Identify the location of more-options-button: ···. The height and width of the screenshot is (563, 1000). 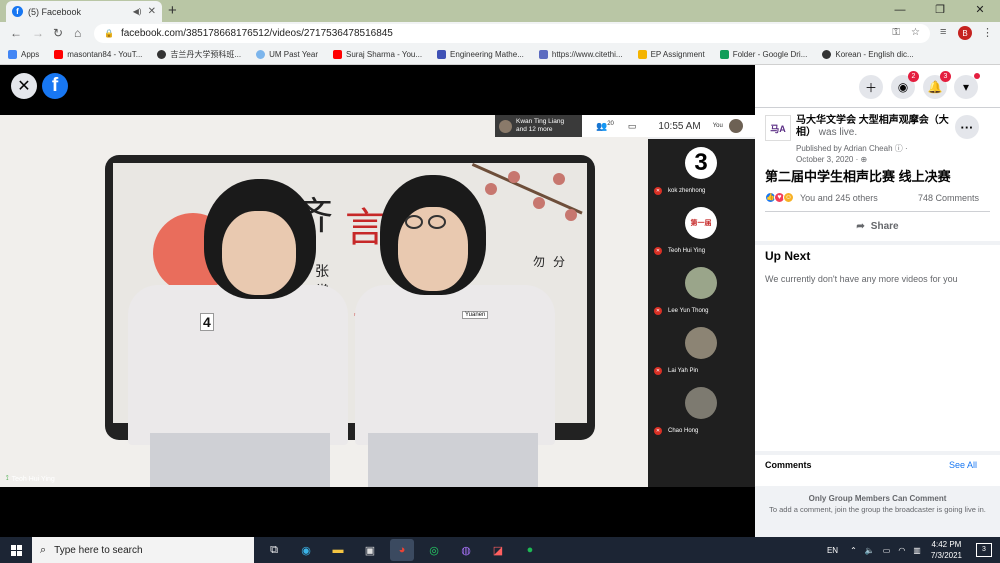
(967, 127).